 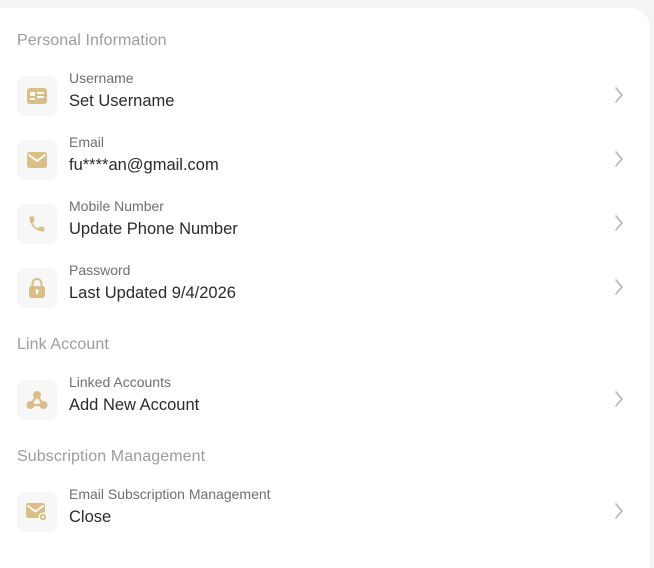 What do you see at coordinates (122, 101) in the screenshot?
I see `username-value: Set Username` at bounding box center [122, 101].